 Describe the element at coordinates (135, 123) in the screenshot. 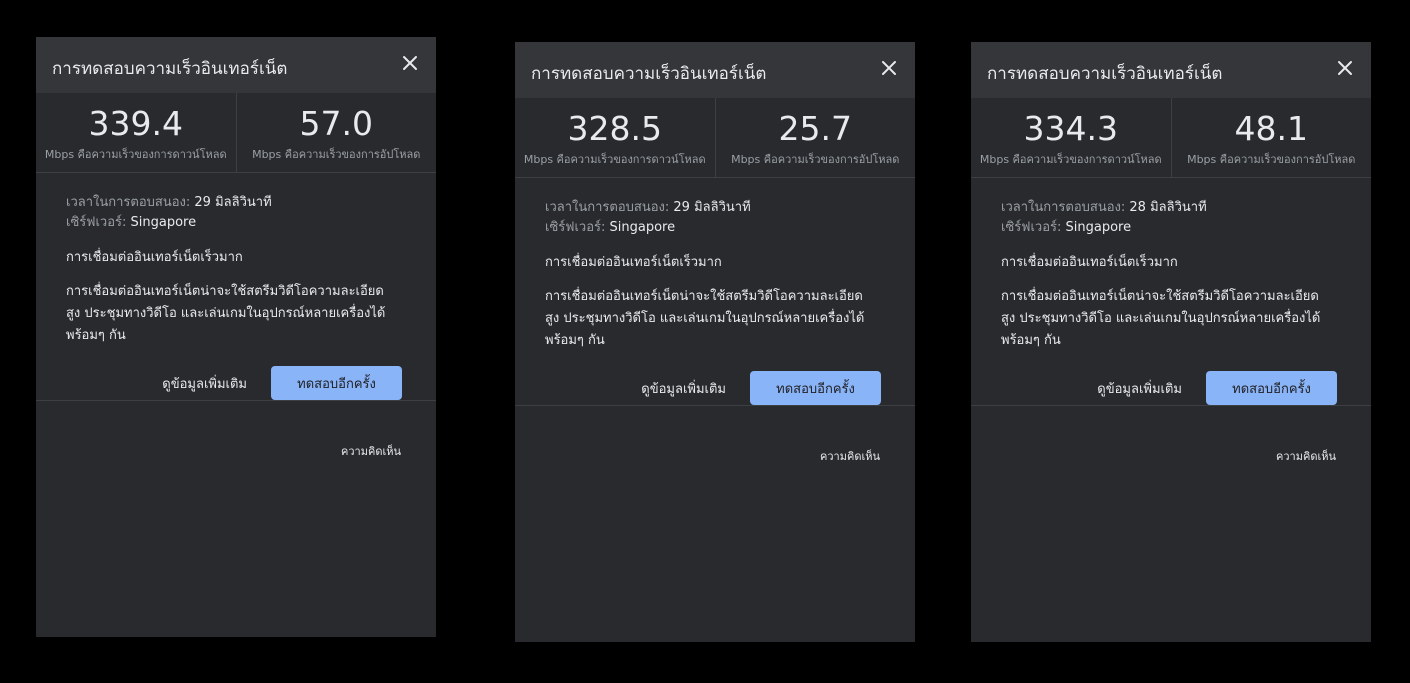

I see `download-speed: 339.4` at that location.